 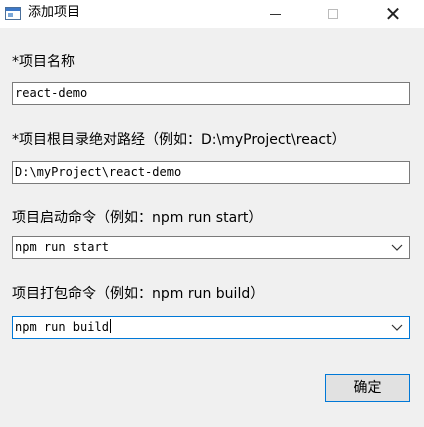 I want to click on project-path-label: *项目根目录绝对路经（例如：D:\myProject\react）, so click(x=179, y=140).